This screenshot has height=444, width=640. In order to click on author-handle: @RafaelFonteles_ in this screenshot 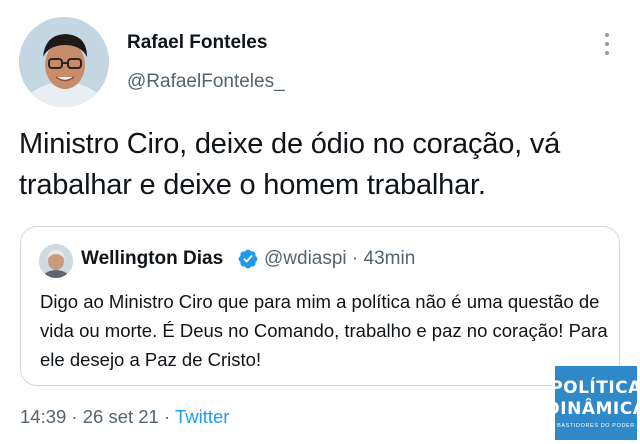, I will do `click(206, 82)`.